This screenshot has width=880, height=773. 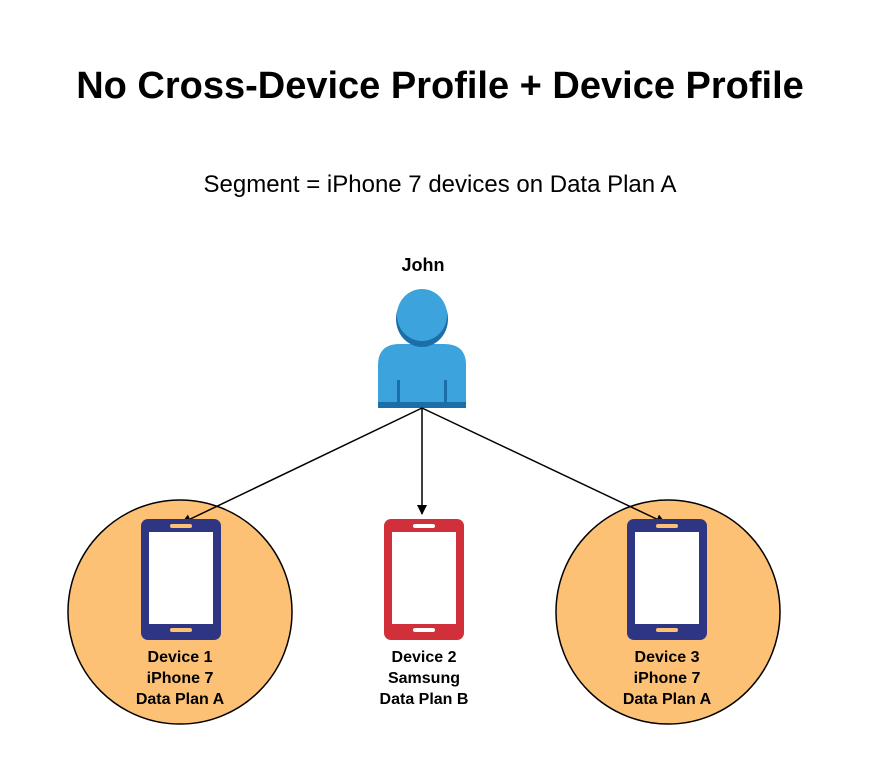 I want to click on device-model: Samsung, so click(x=423, y=678).